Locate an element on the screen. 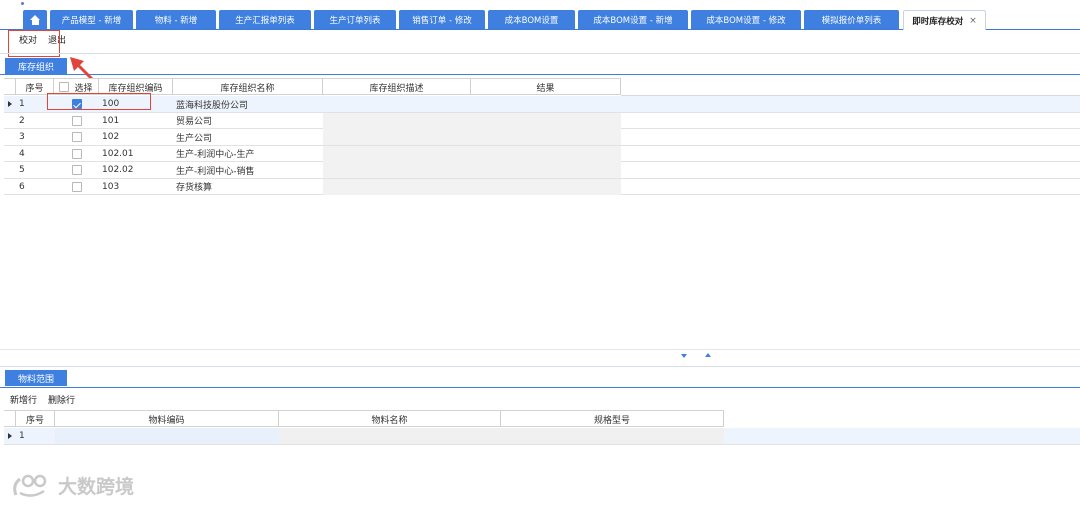  tab-label: 成本BOM设置 is located at coordinates (531, 20).